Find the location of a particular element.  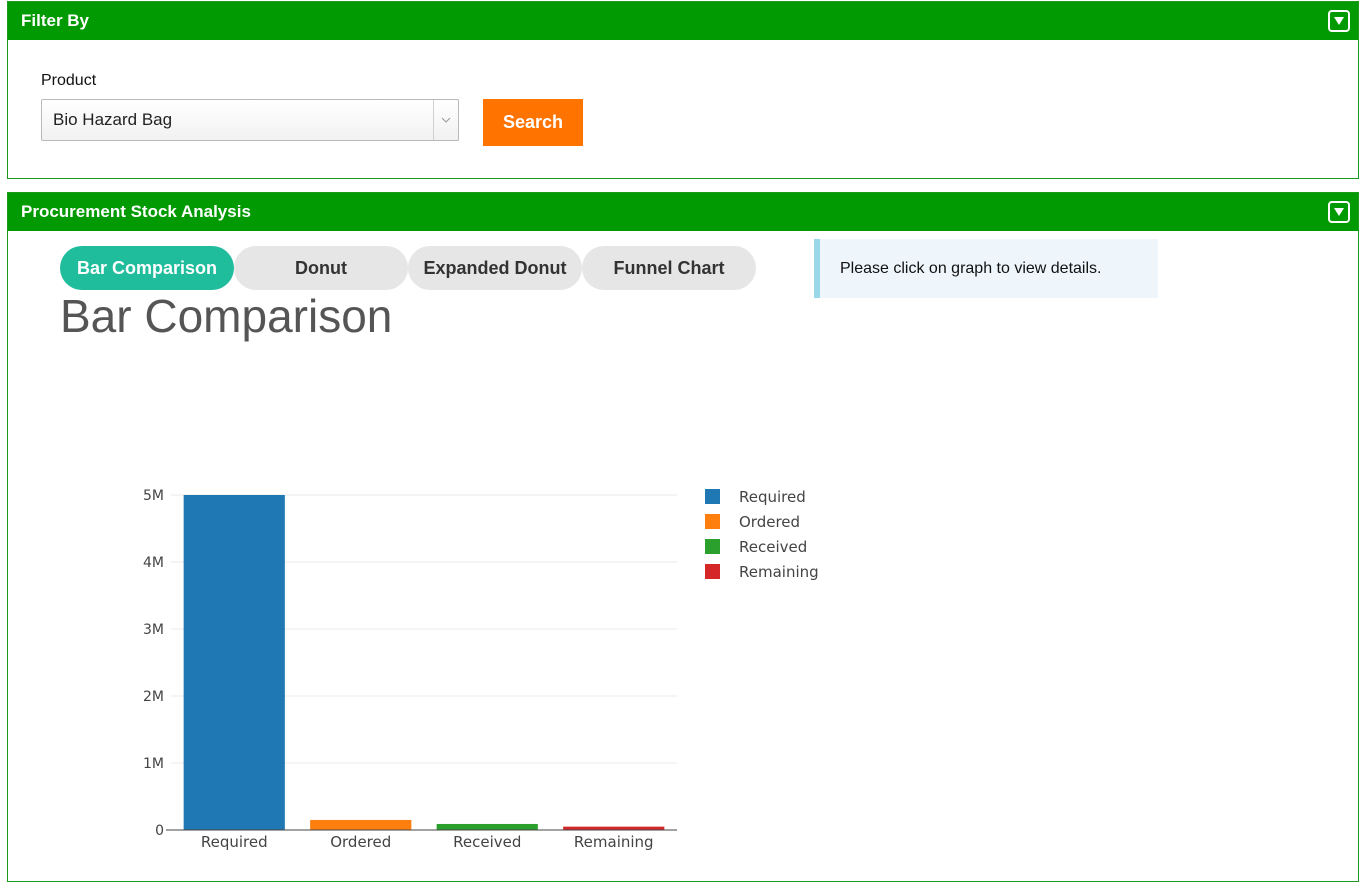

legend-label: Ordered is located at coordinates (769, 522).